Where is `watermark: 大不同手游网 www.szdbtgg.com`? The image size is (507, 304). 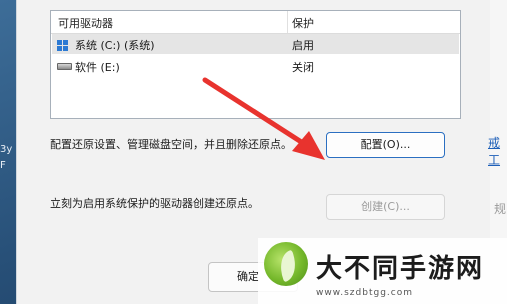 watermark: 大不同手游网 www.szdbtgg.com is located at coordinates (382, 271).